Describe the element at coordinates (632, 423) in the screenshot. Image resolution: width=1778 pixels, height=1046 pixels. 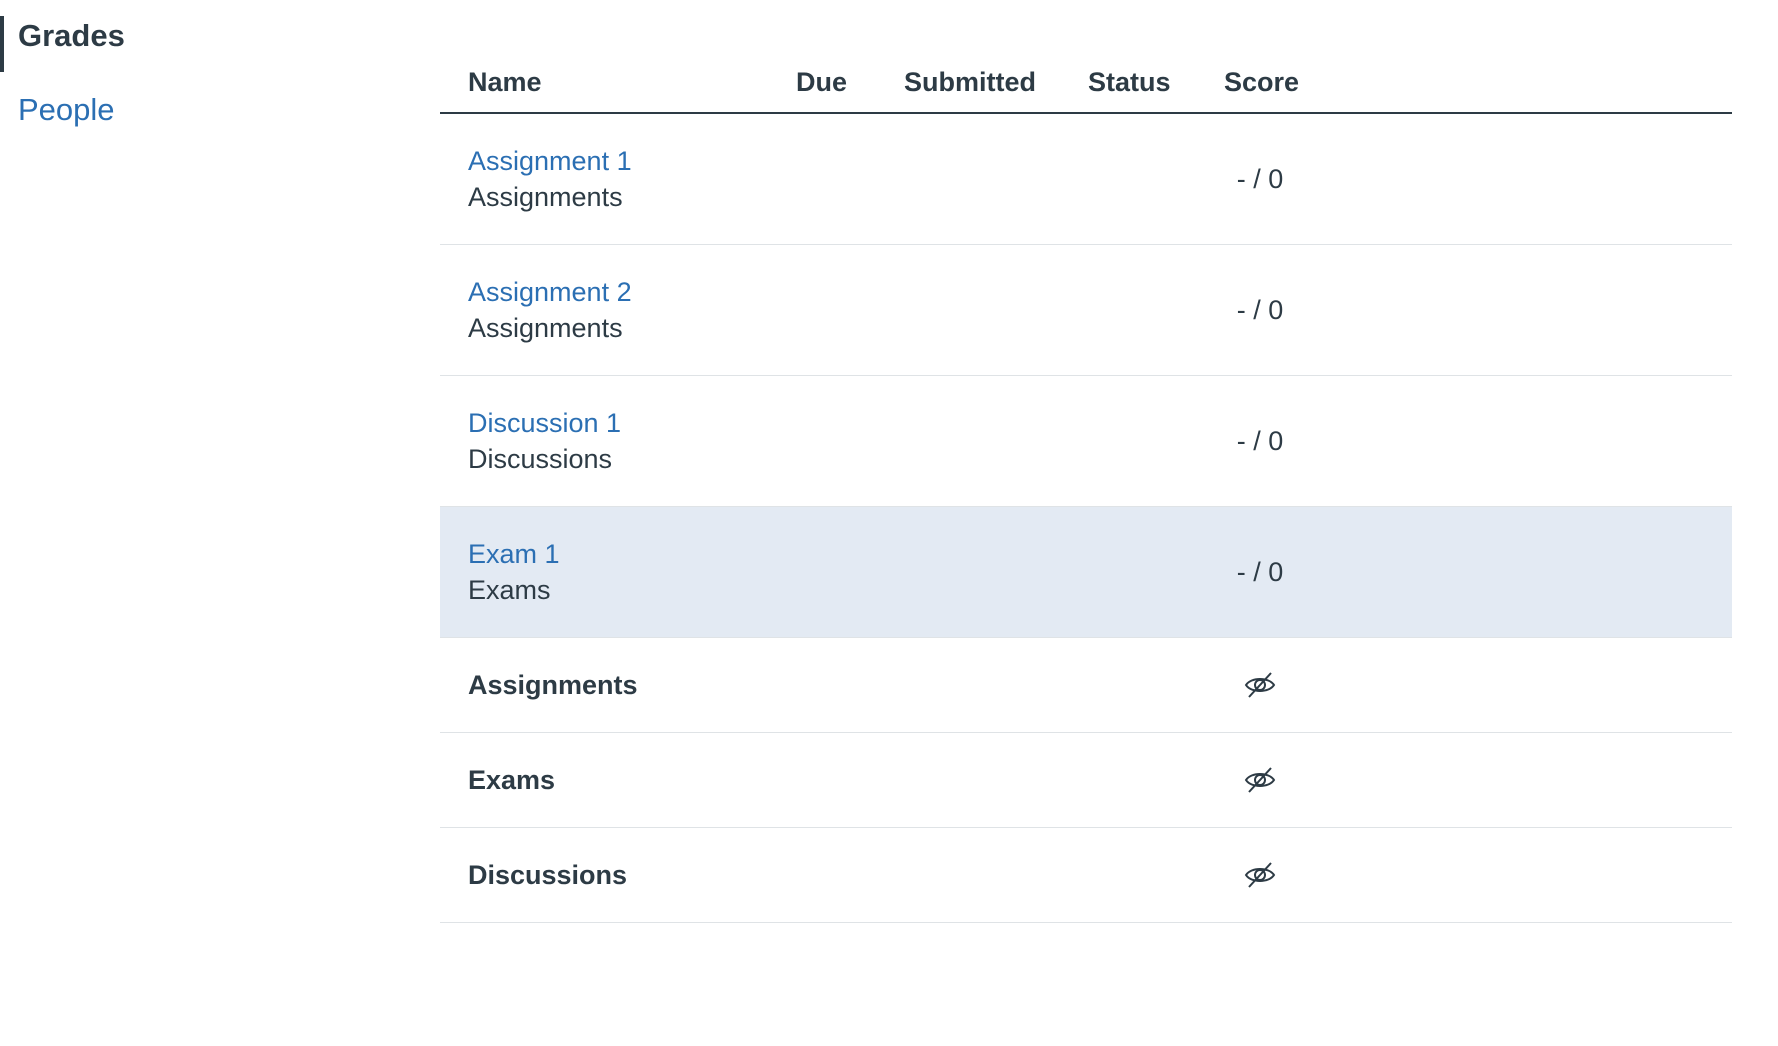
I see `assignment-link: Discussion 1` at that location.